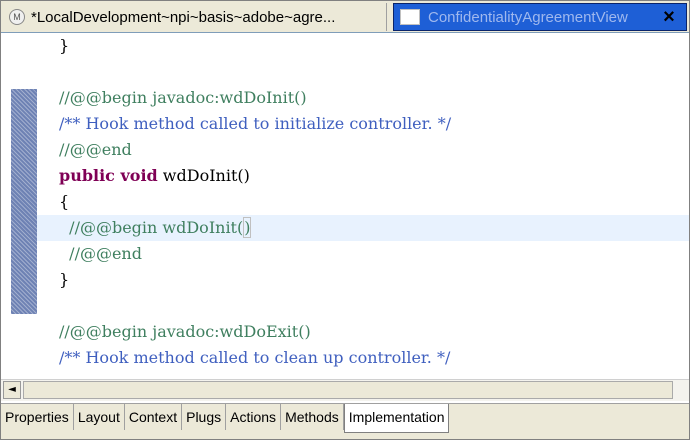 This screenshot has width=692, height=442. Describe the element at coordinates (363, 228) in the screenshot. I see `code-line: //@@begin wdDoInit()` at that location.